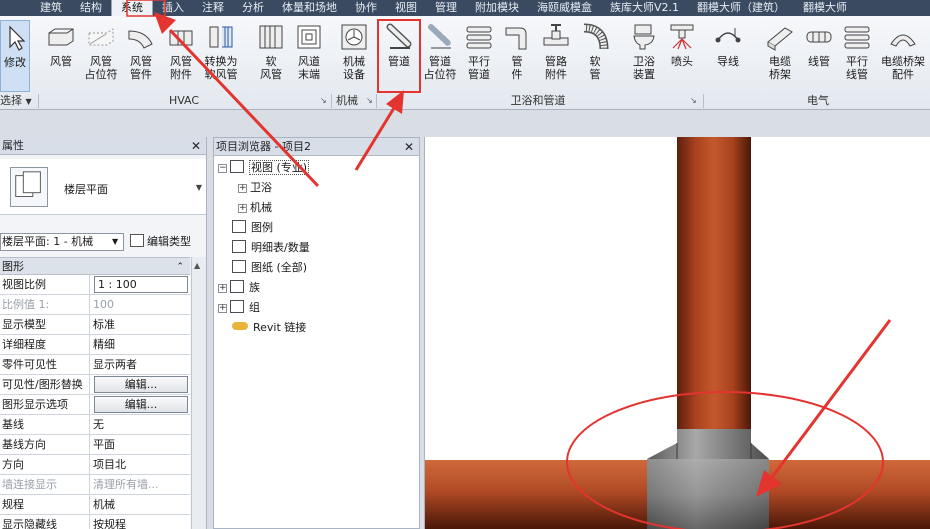 The image size is (930, 529). What do you see at coordinates (556, 56) in the screenshot?
I see `pipe-accessory-button: 管路 附件` at bounding box center [556, 56].